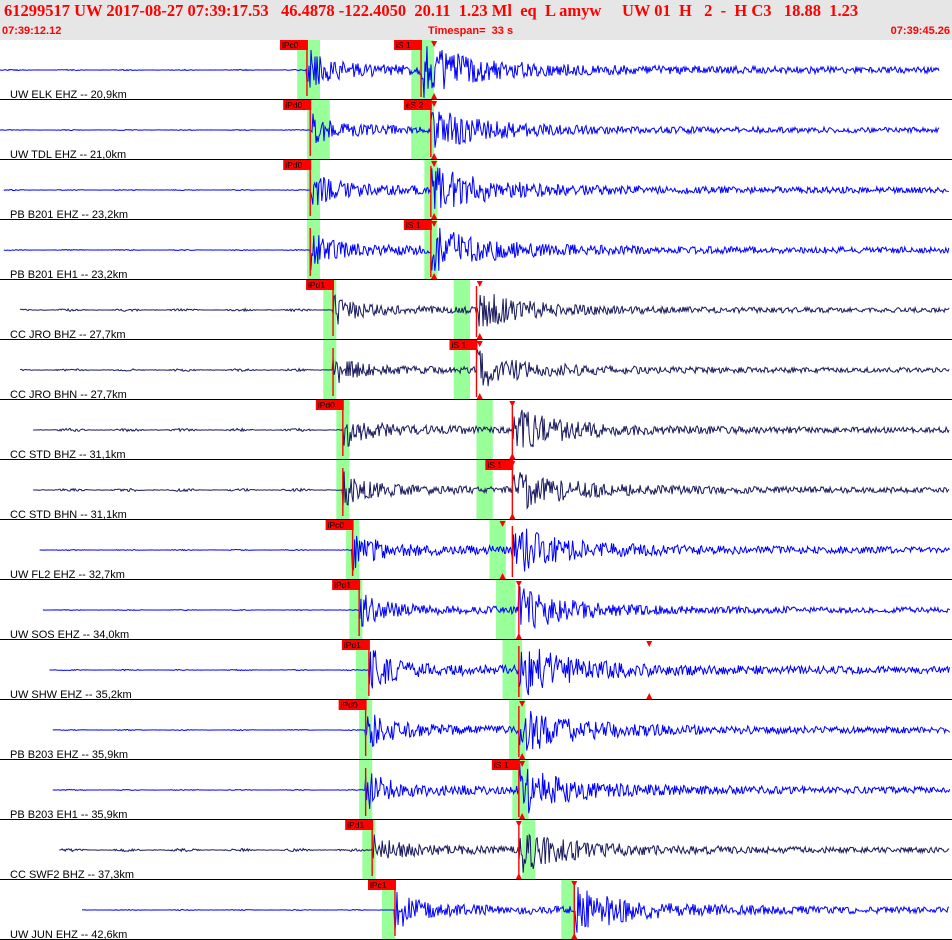  What do you see at coordinates (32, 31) in the screenshot?
I see `start-time: 07:39:12.12` at bounding box center [32, 31].